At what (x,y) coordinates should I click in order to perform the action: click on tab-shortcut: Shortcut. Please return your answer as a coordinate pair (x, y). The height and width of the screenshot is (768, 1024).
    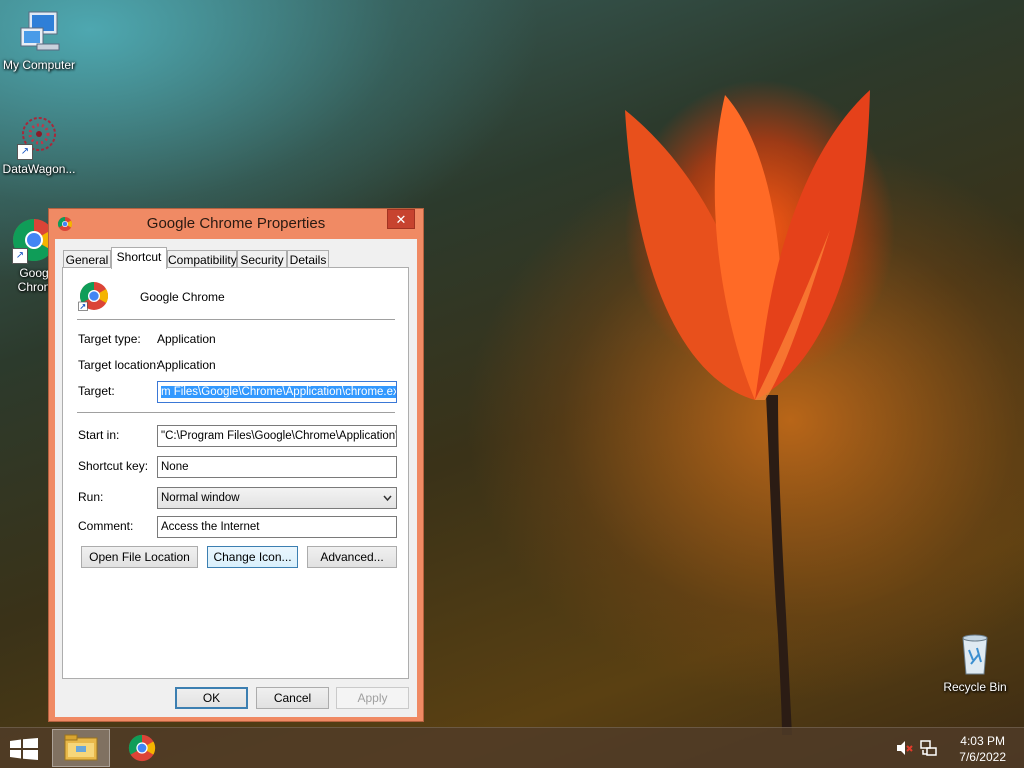
    Looking at the image, I should click on (139, 258).